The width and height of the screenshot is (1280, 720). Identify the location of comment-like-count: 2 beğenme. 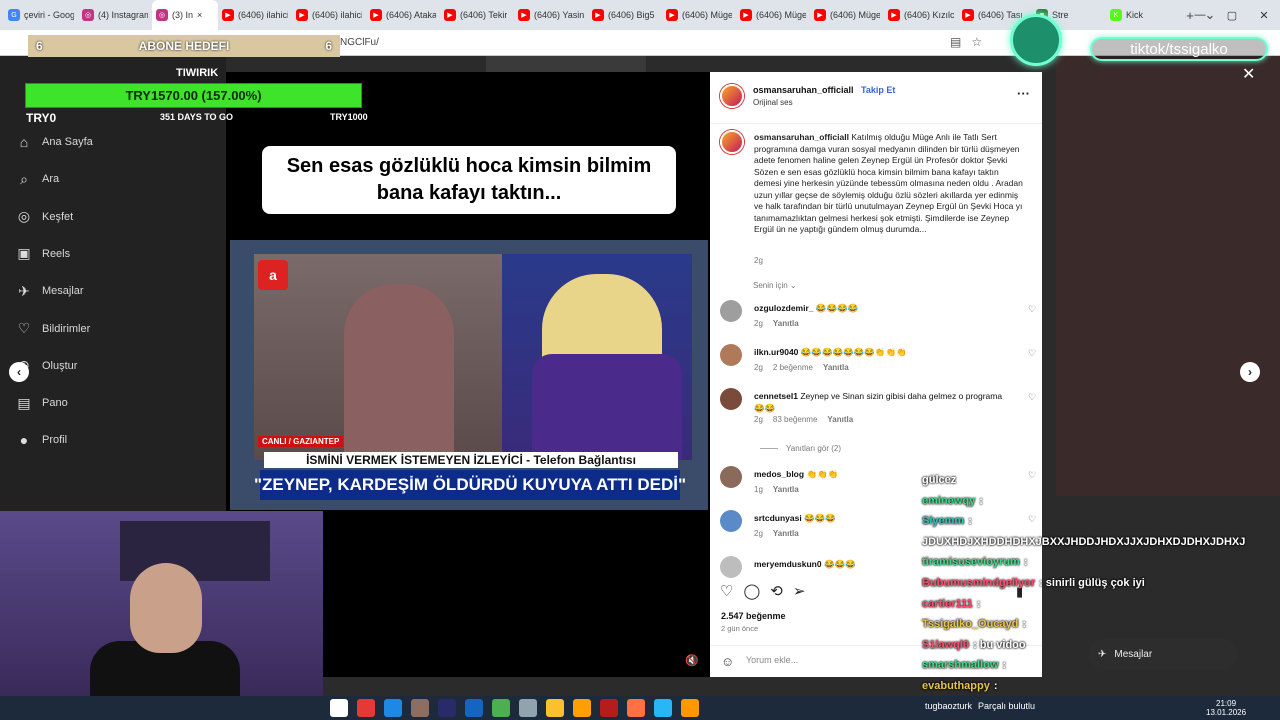
(793, 367).